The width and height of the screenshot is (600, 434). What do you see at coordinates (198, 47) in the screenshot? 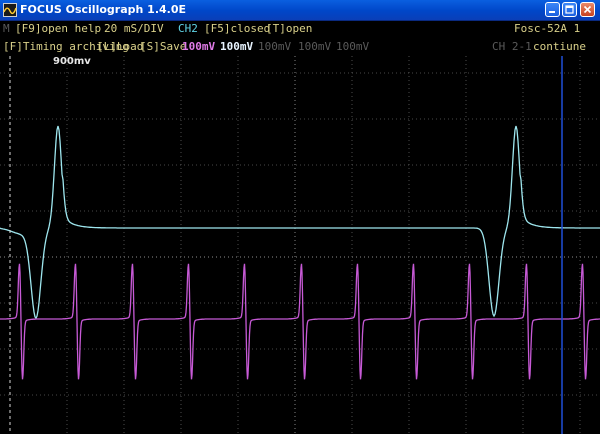
I see `ch1-volts-readout: 100mV` at bounding box center [198, 47].